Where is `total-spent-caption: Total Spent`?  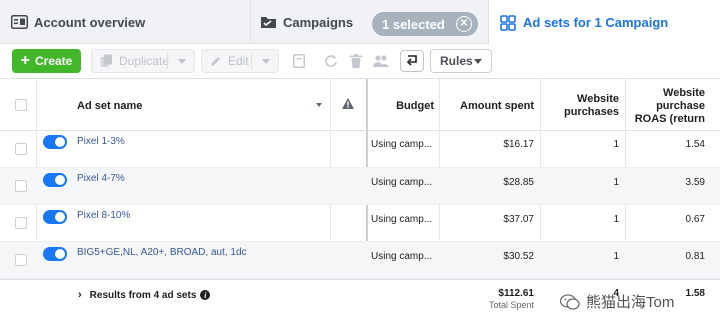
total-spent-caption: Total Spent is located at coordinates (511, 305).